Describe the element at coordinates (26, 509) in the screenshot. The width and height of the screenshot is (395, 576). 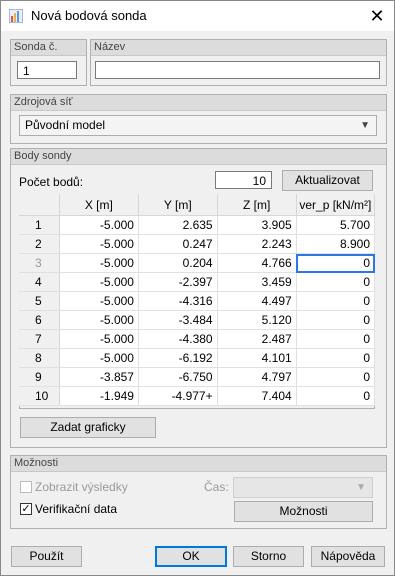
I see `verification-data-checkbox: ✓` at that location.